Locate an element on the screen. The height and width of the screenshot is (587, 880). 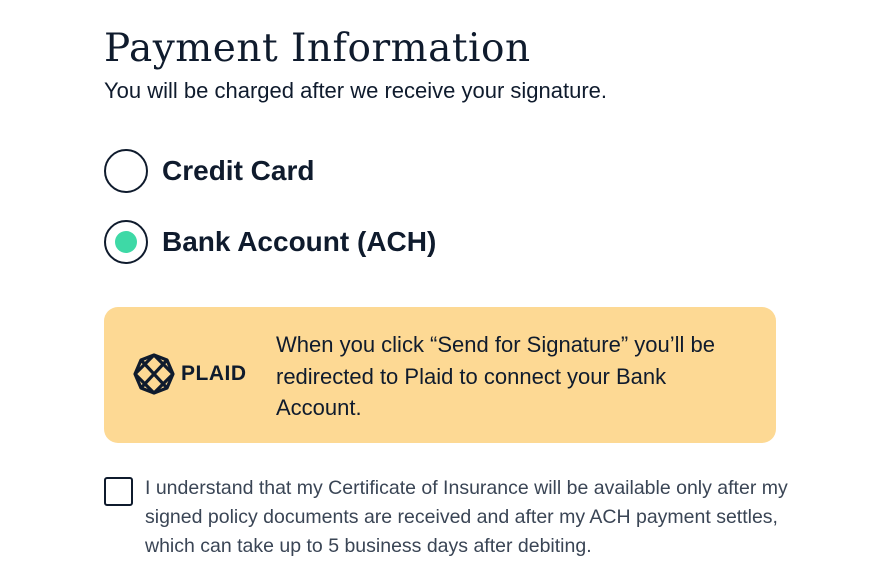
acknowledgement-checkbox is located at coordinates (118, 491).